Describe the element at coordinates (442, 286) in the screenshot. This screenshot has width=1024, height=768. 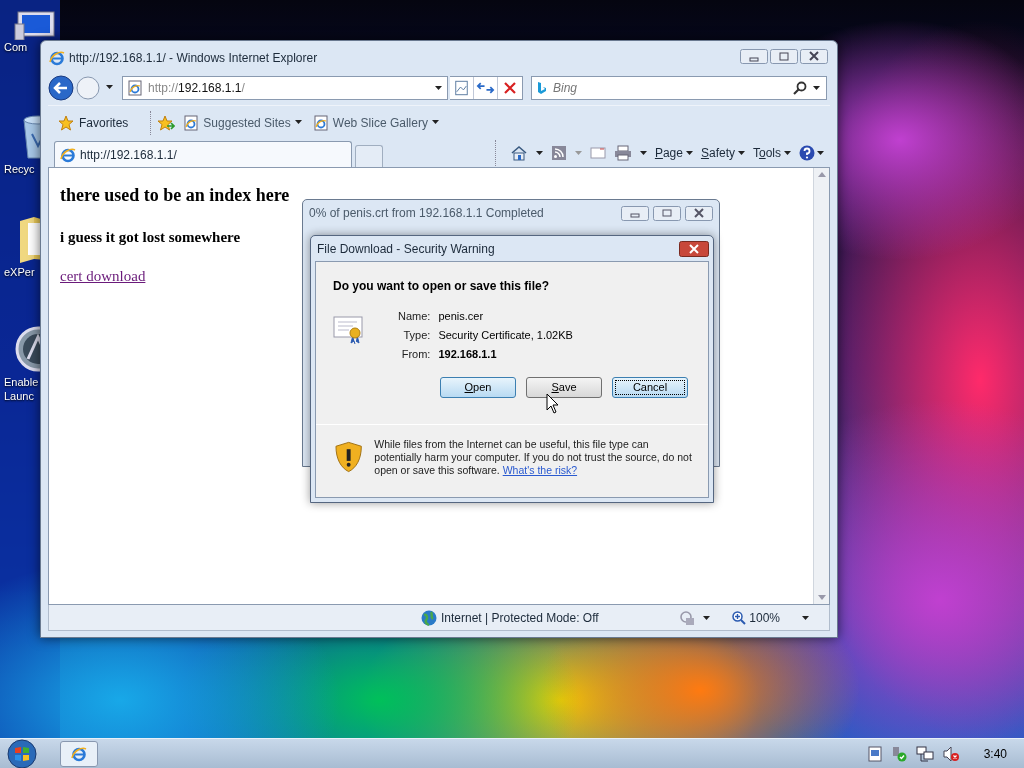
I see `dialog-question: Do you want to open or save this file?` at that location.